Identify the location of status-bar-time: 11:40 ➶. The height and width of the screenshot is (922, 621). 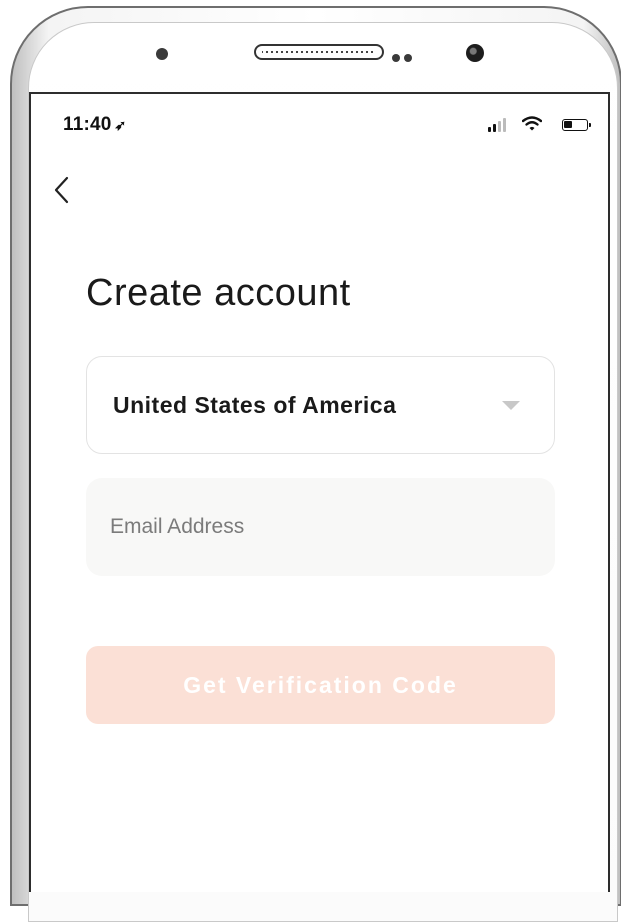
(94, 125).